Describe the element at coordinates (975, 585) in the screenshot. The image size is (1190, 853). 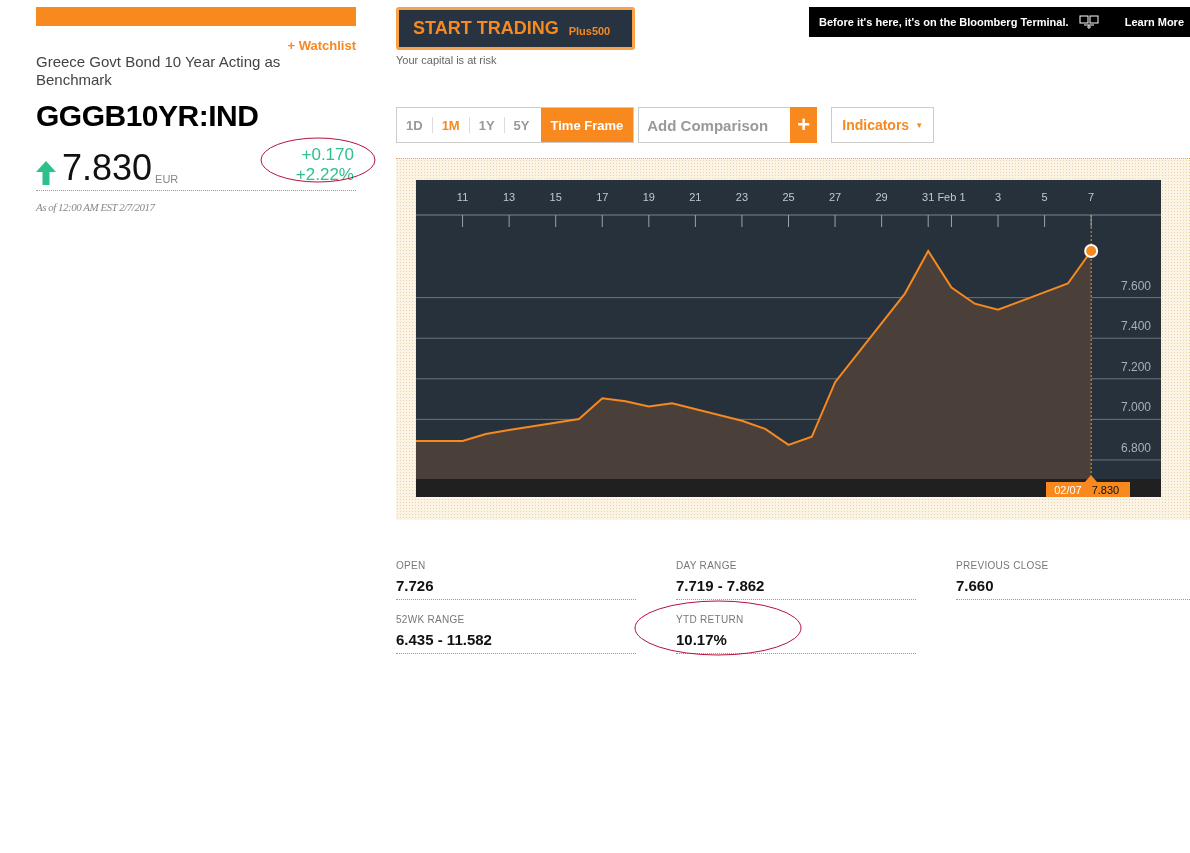
I see `stat-value: 7.660` at that location.